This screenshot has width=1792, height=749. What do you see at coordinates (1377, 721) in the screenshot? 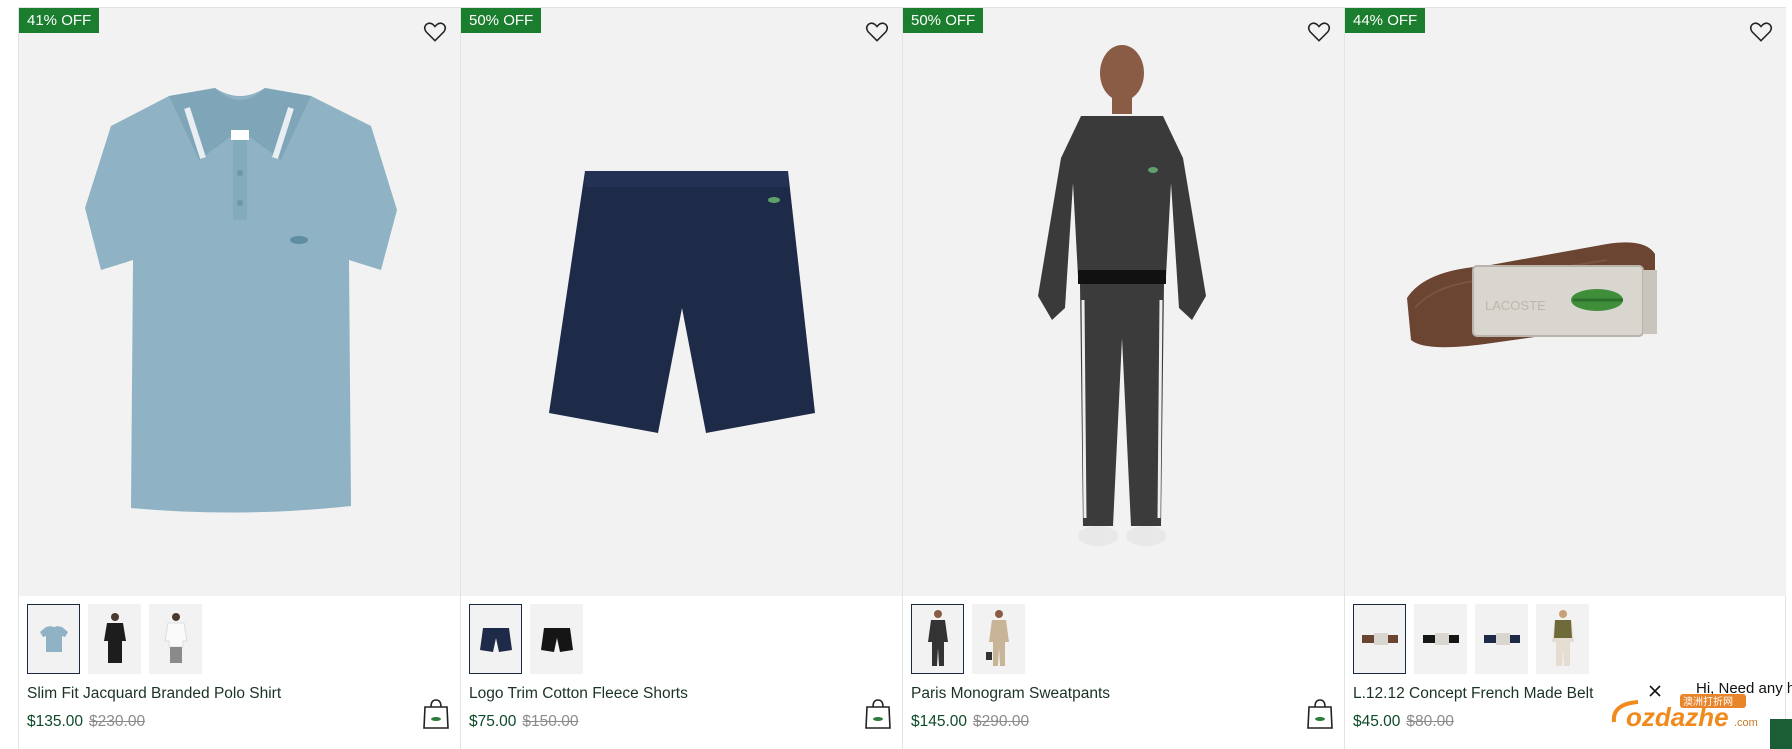
I see `sale-price: $45.00` at bounding box center [1377, 721].